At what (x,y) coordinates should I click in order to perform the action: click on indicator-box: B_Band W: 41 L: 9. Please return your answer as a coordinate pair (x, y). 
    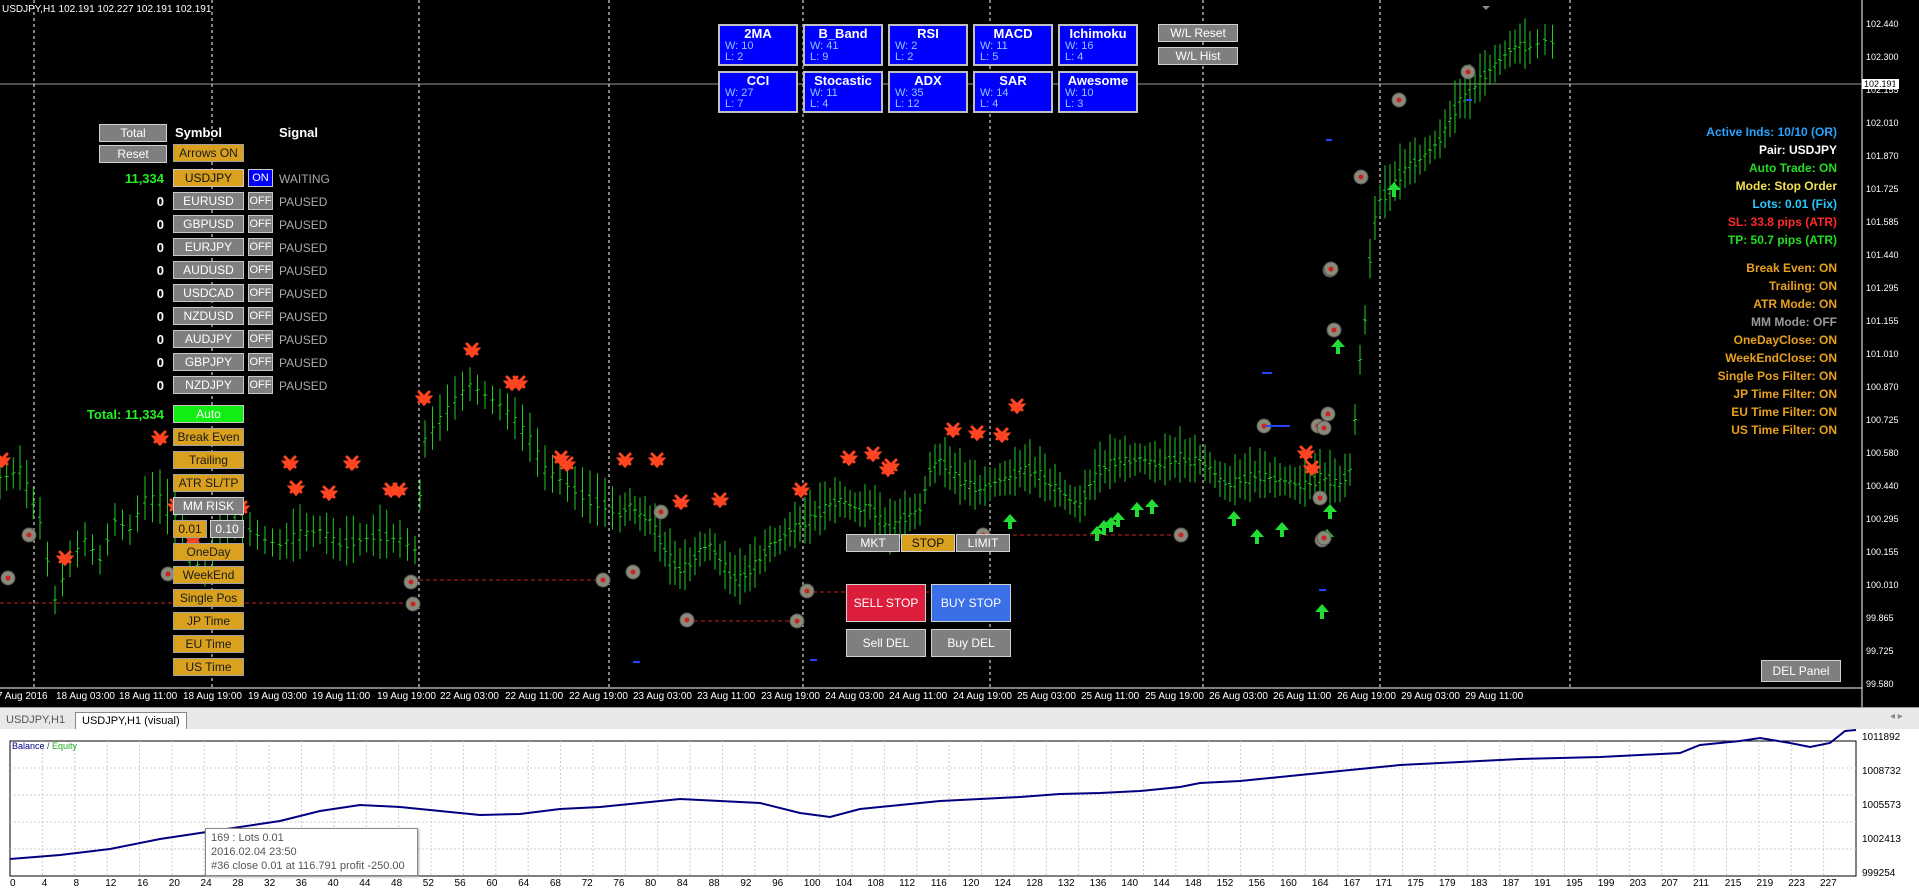
    Looking at the image, I should click on (843, 45).